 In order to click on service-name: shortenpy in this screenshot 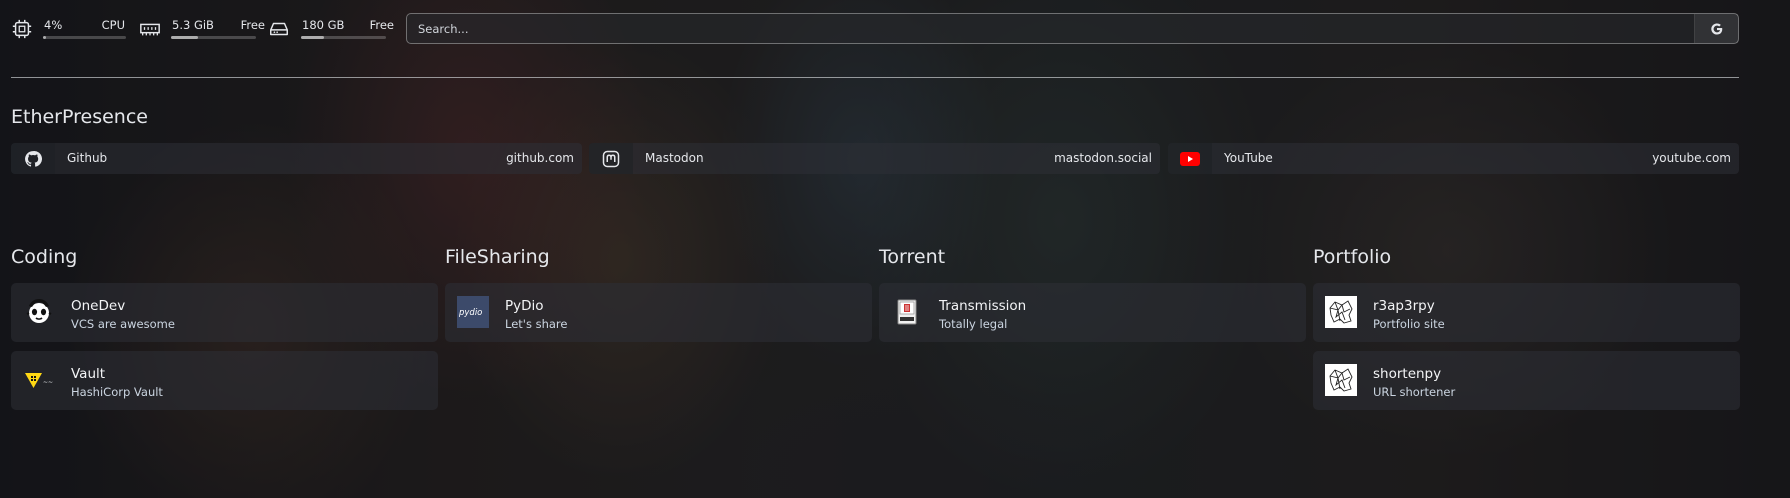, I will do `click(1407, 374)`.